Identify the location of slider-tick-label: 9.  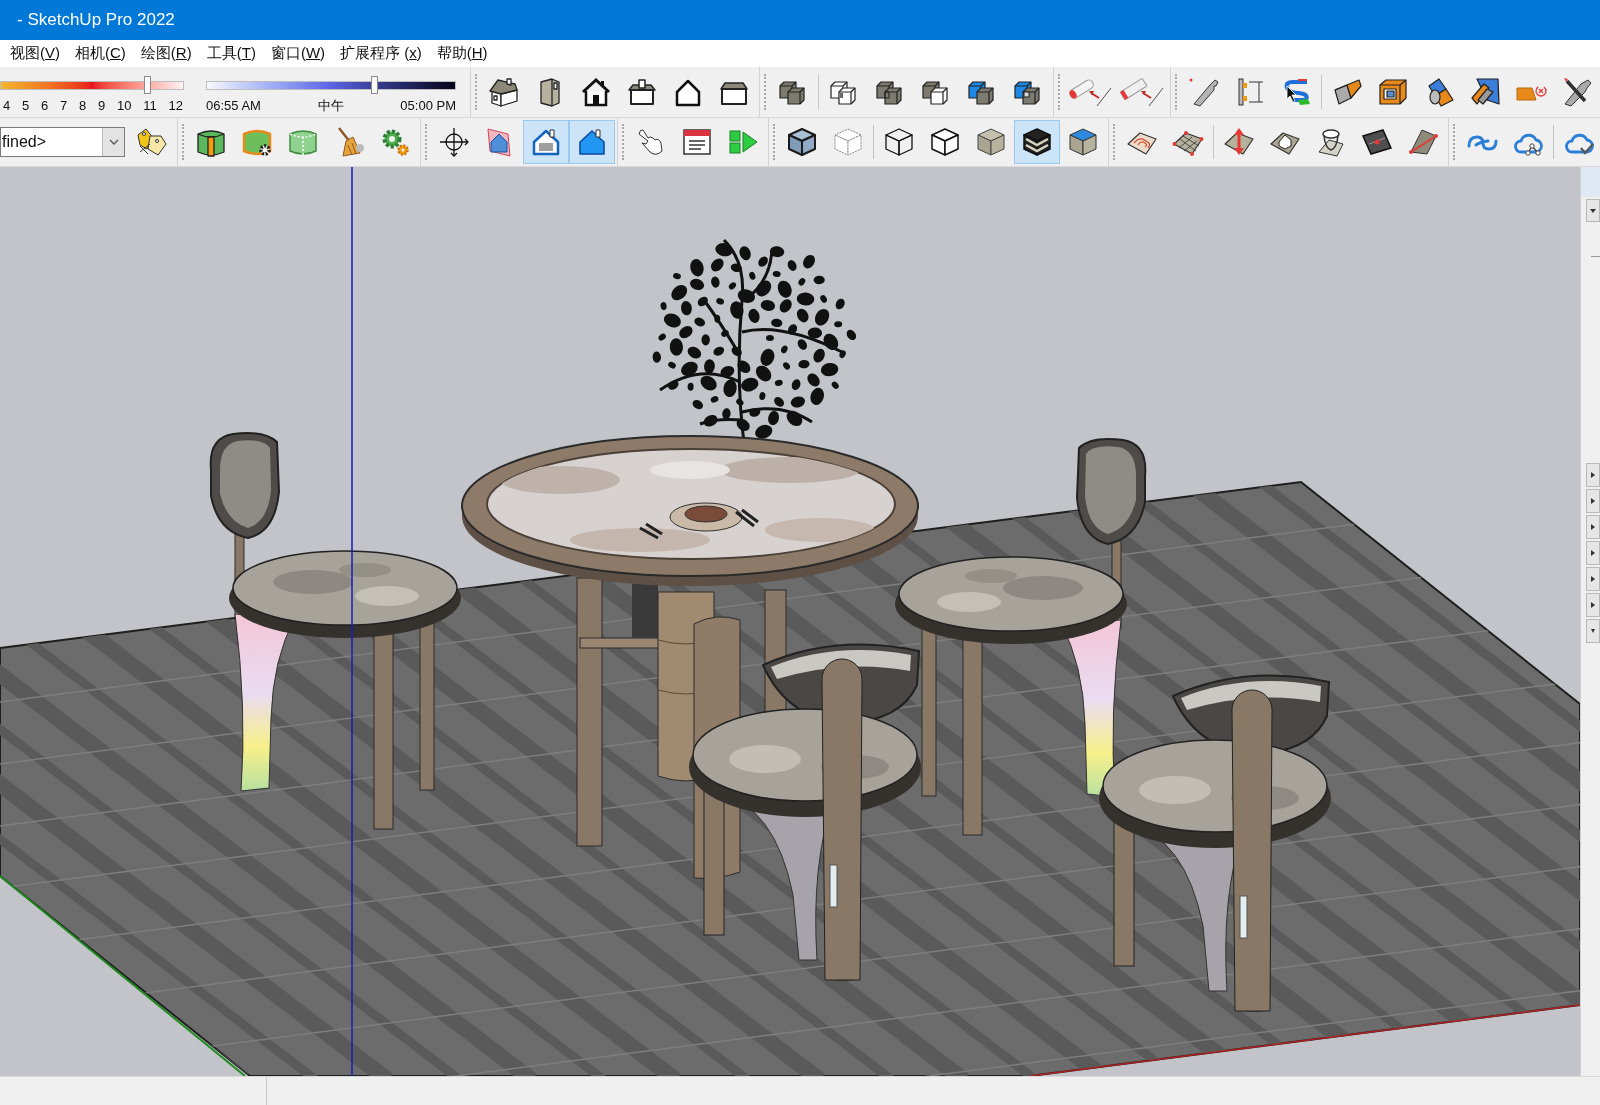
(102, 106).